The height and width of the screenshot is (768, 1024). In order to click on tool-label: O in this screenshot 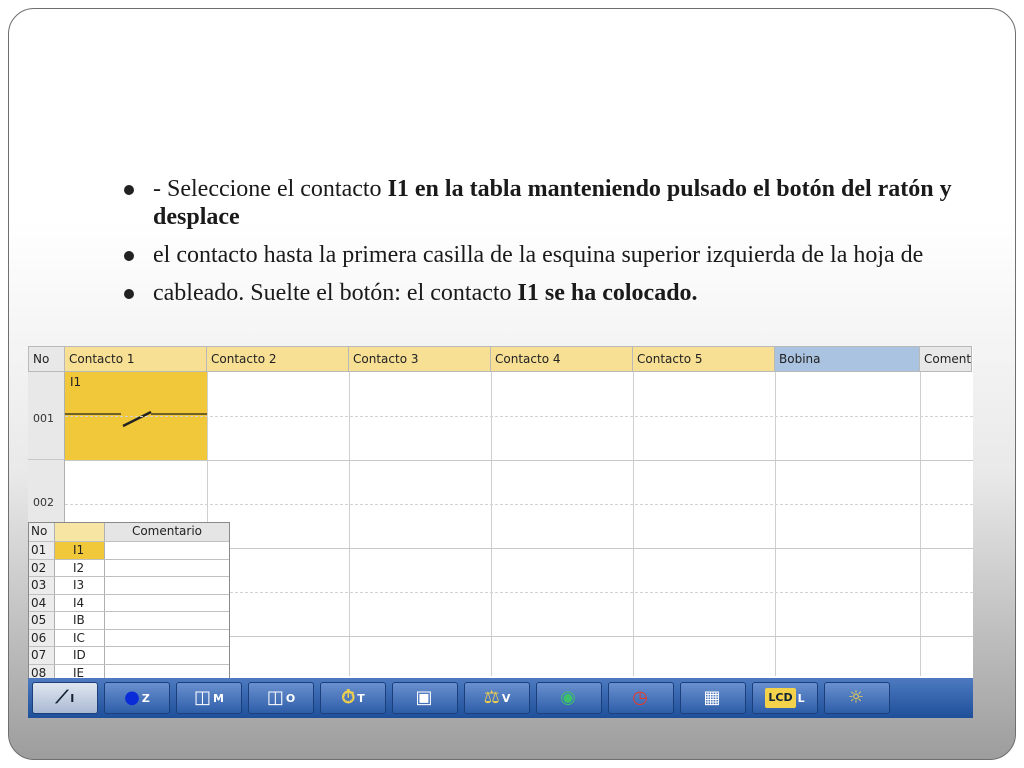, I will do `click(290, 698)`.